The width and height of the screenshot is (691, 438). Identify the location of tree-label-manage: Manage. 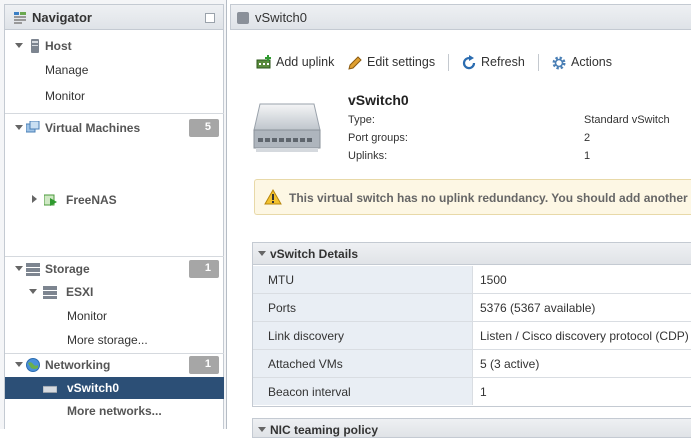
(67, 70).